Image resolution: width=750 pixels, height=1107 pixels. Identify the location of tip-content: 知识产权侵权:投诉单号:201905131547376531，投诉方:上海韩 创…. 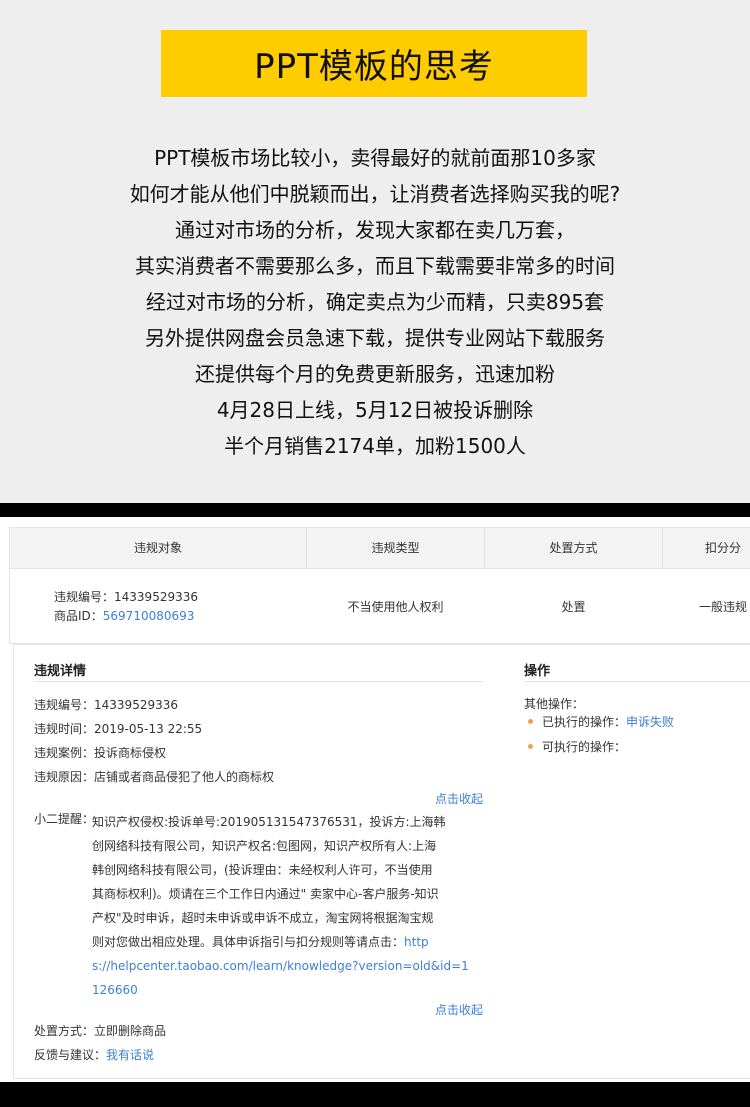
(280, 906).